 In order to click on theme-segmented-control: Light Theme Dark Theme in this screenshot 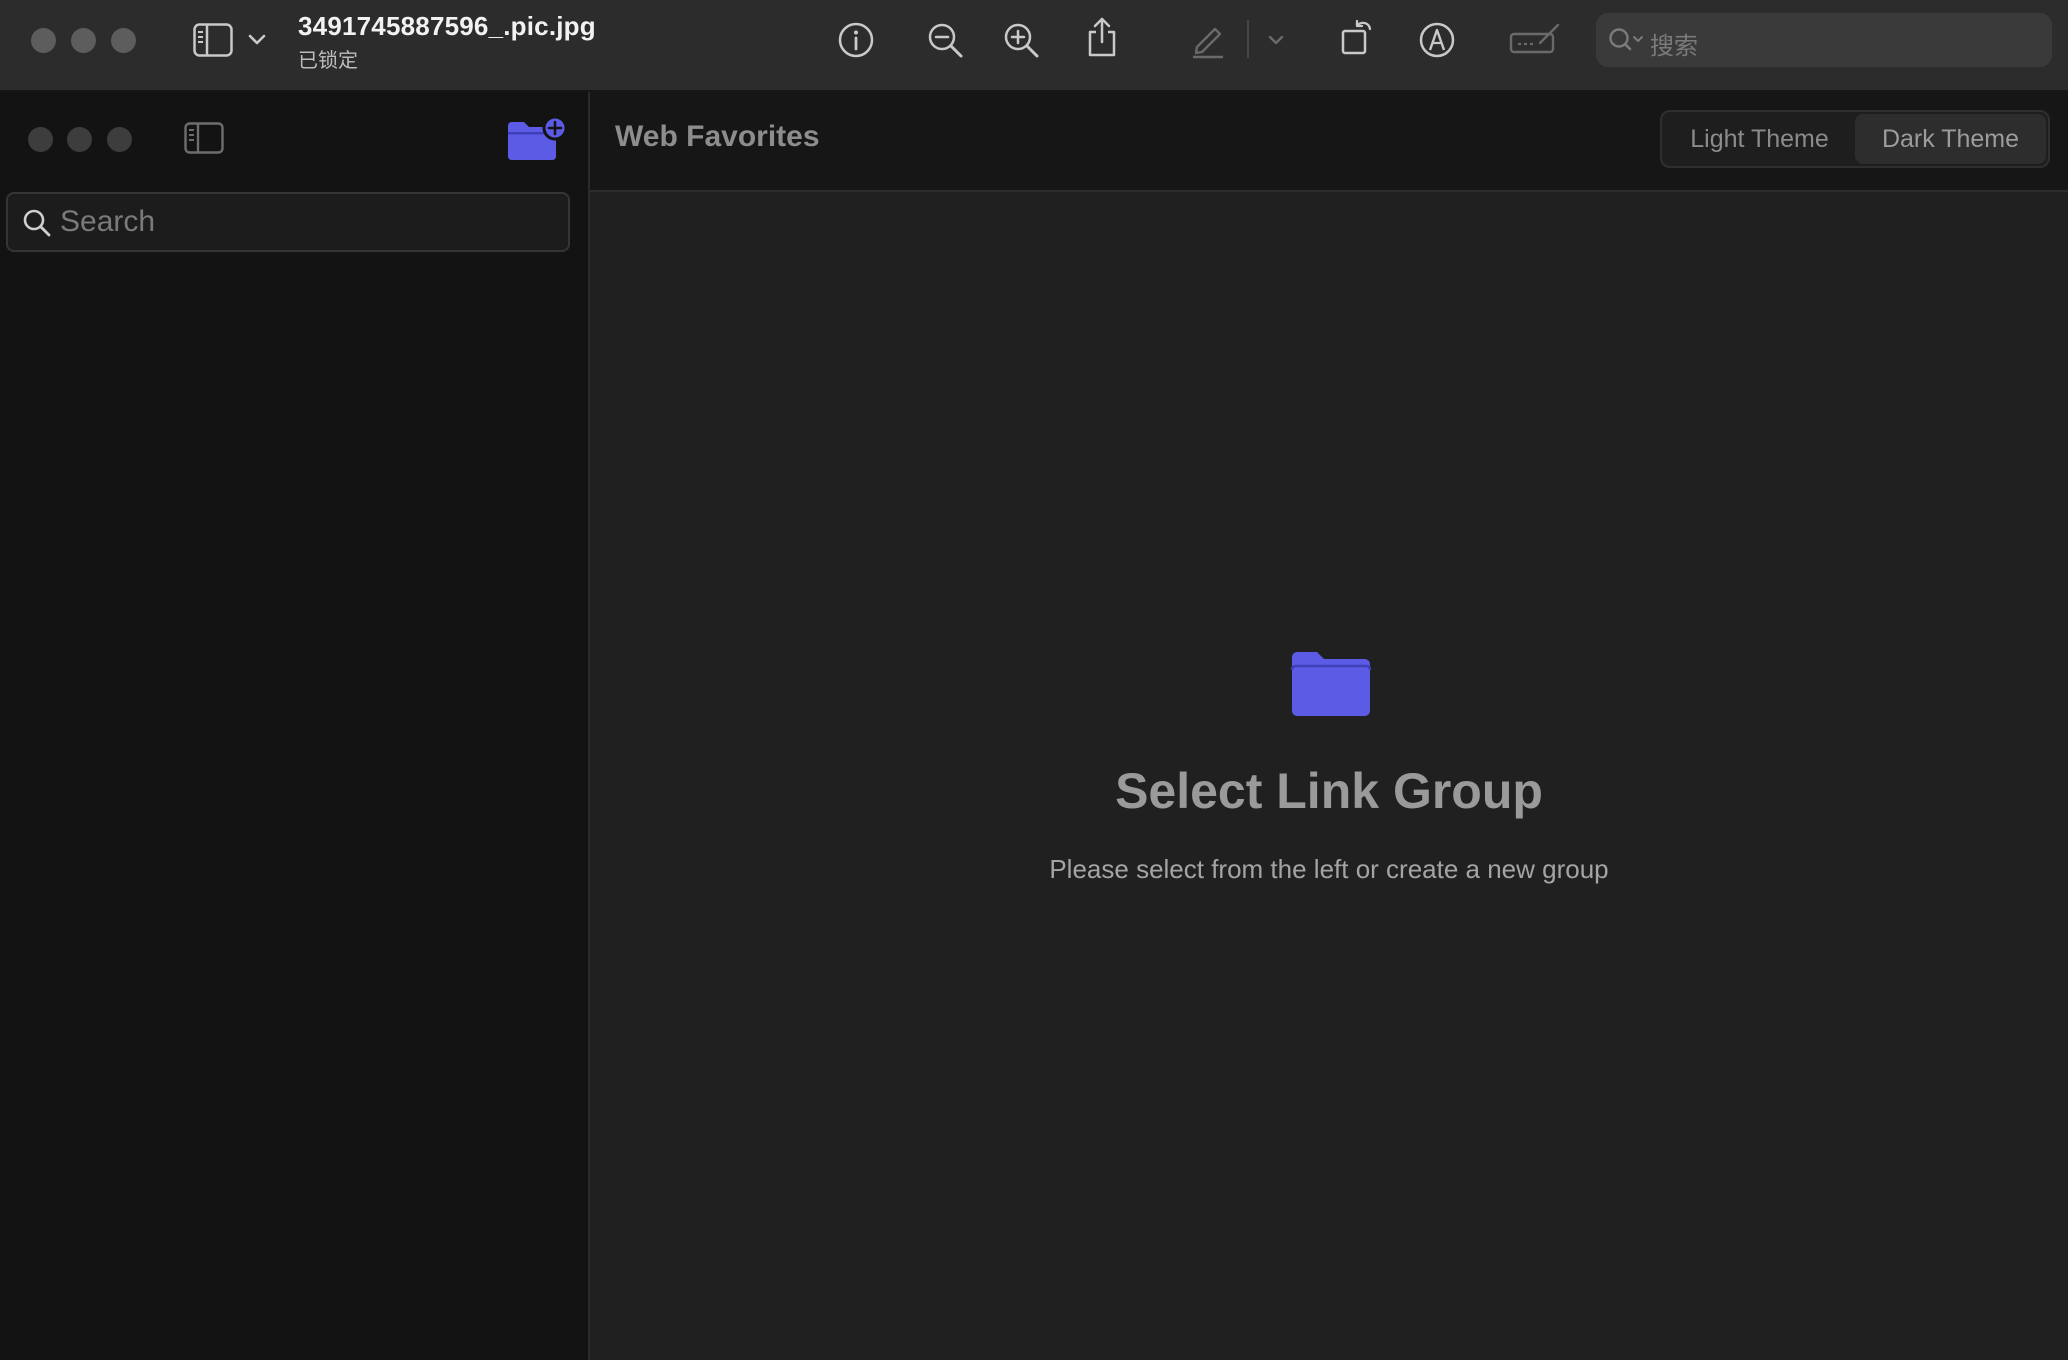, I will do `click(1855, 139)`.